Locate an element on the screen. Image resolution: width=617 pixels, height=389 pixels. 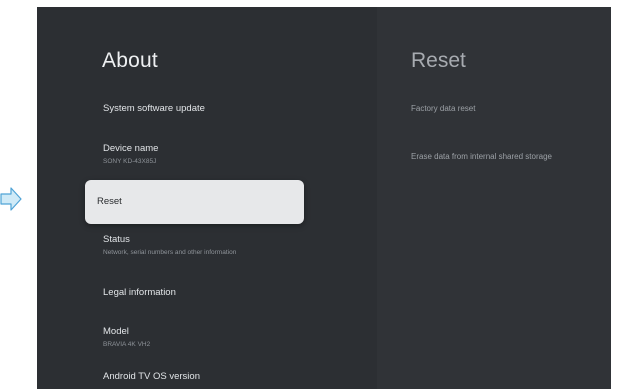
about-title: About is located at coordinates (130, 60).